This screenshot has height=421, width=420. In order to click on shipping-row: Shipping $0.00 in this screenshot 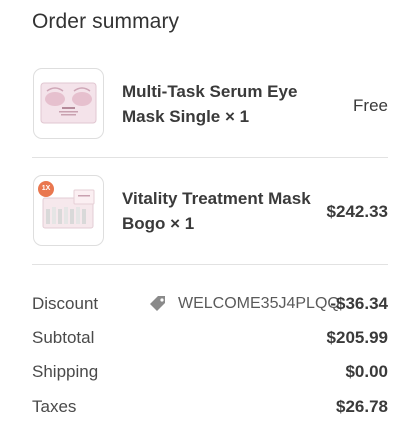, I will do `click(210, 374)`.